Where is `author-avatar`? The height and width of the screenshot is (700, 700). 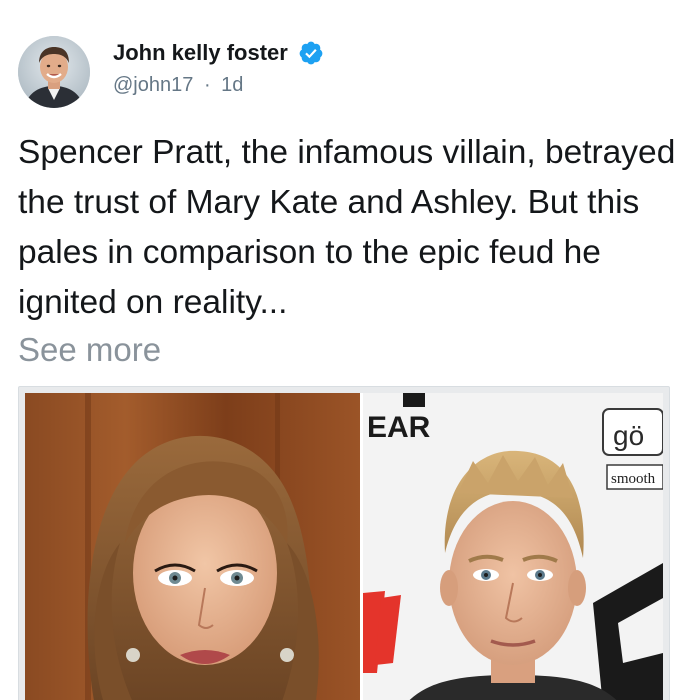
author-avatar is located at coordinates (54, 72).